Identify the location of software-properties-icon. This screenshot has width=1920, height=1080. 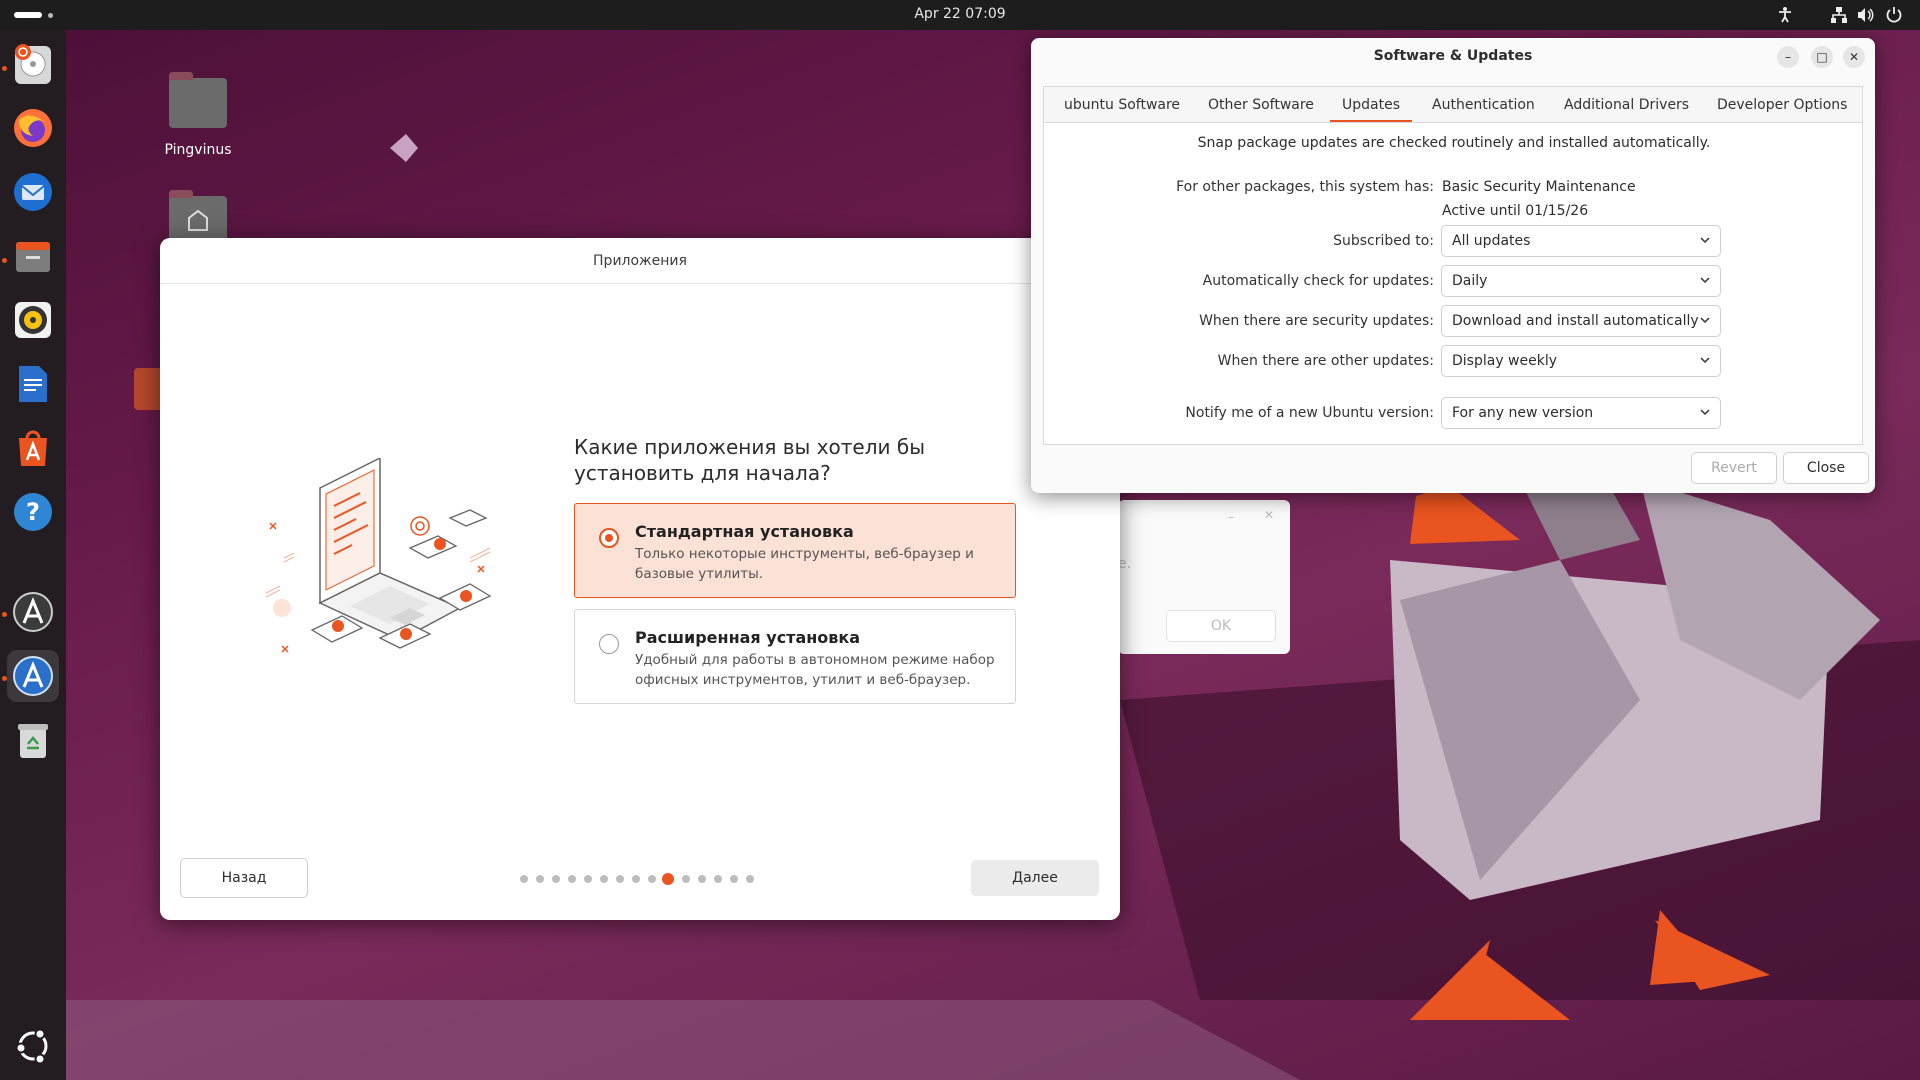
(33, 676).